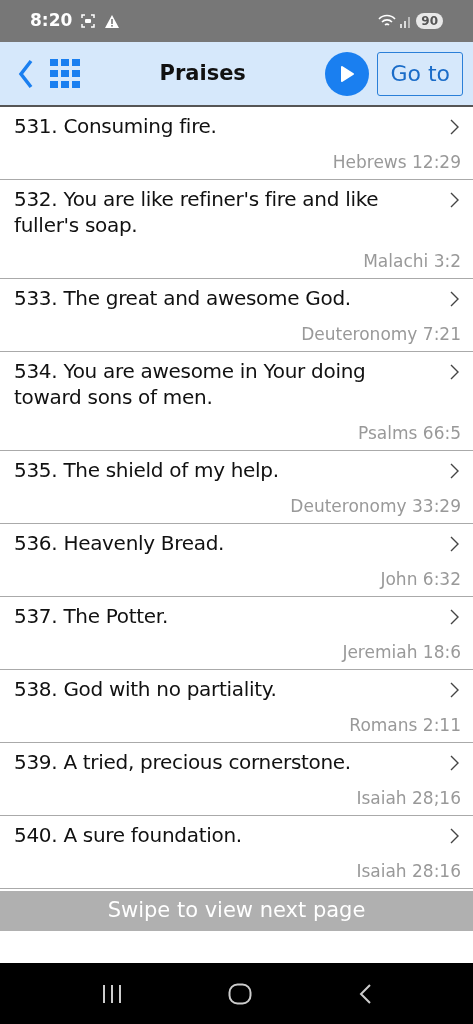 The image size is (473, 1024). I want to click on item-reference: Isaiah 28;16, so click(408, 798).